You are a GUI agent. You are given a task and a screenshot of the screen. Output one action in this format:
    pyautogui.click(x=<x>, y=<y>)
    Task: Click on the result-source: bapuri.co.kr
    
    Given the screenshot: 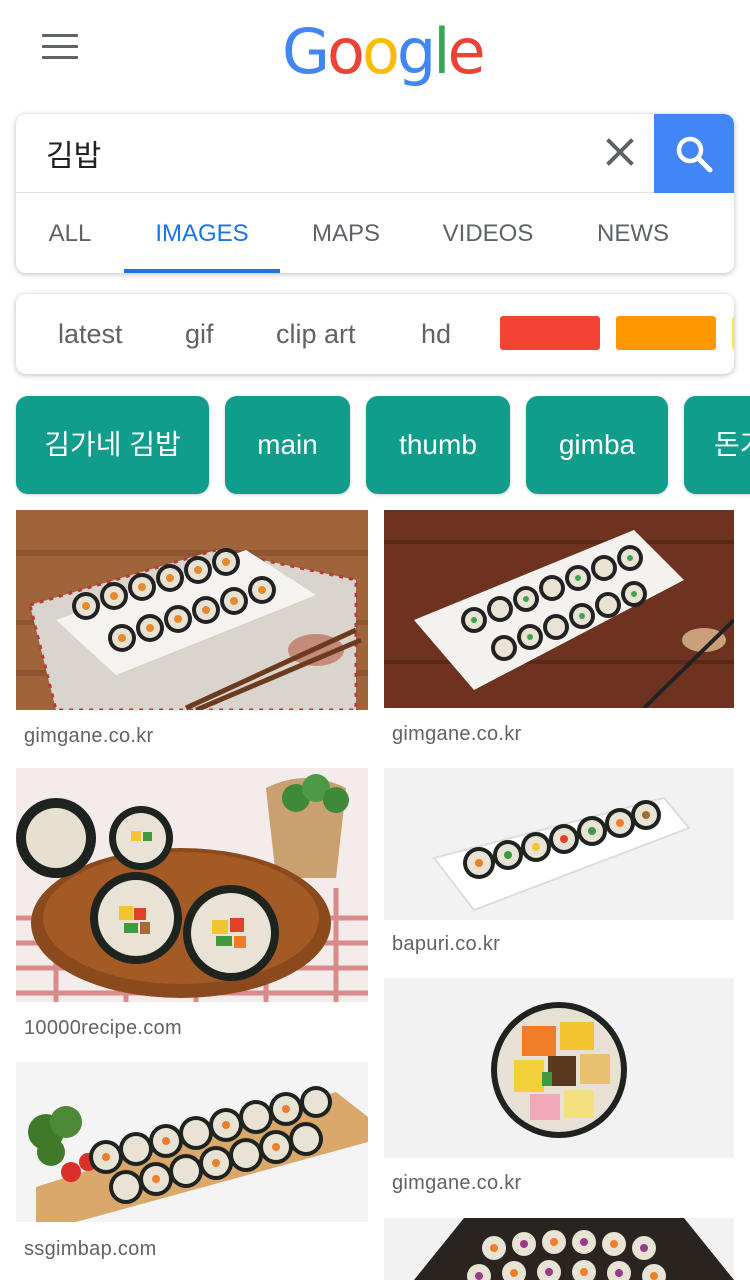 What is the action you would take?
    pyautogui.click(x=446, y=944)
    